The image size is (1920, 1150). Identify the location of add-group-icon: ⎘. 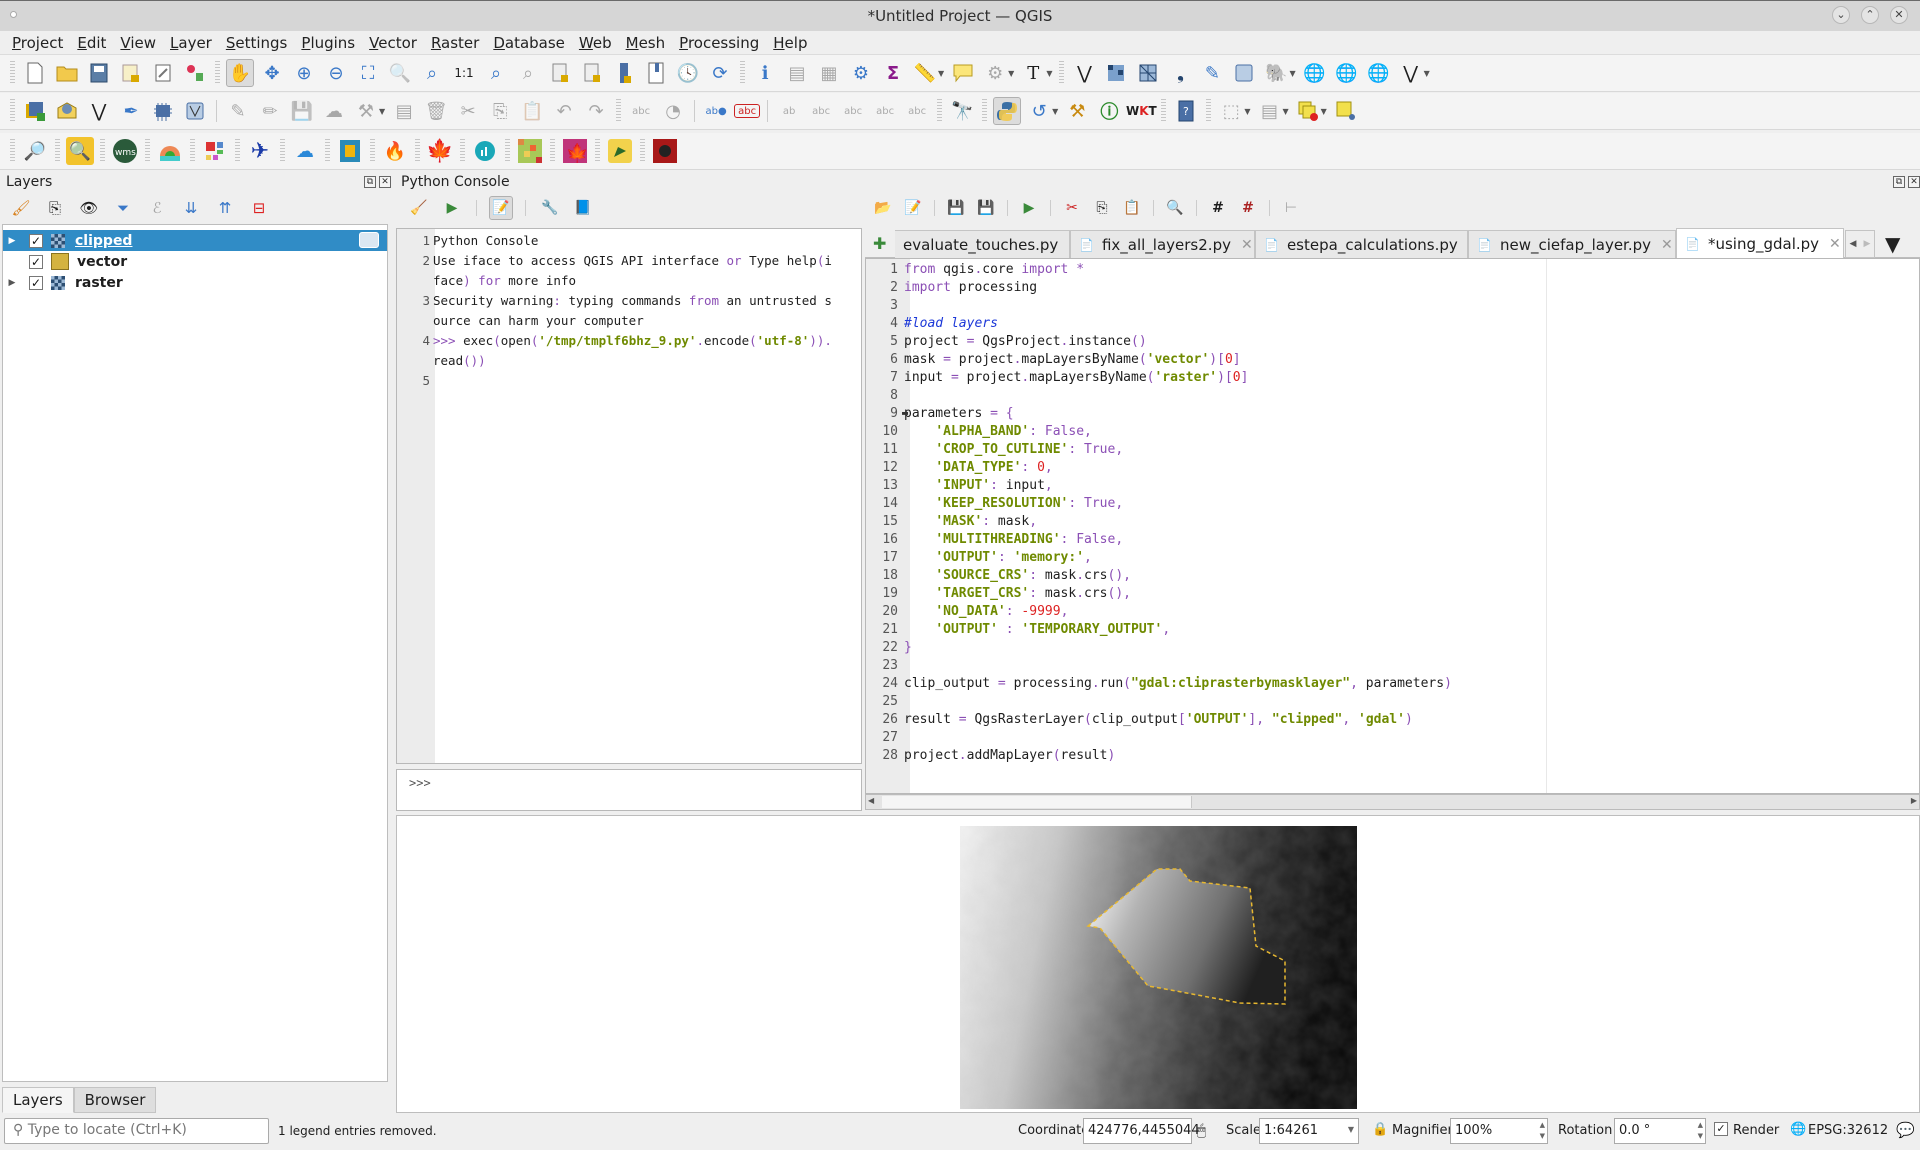
(55, 208).